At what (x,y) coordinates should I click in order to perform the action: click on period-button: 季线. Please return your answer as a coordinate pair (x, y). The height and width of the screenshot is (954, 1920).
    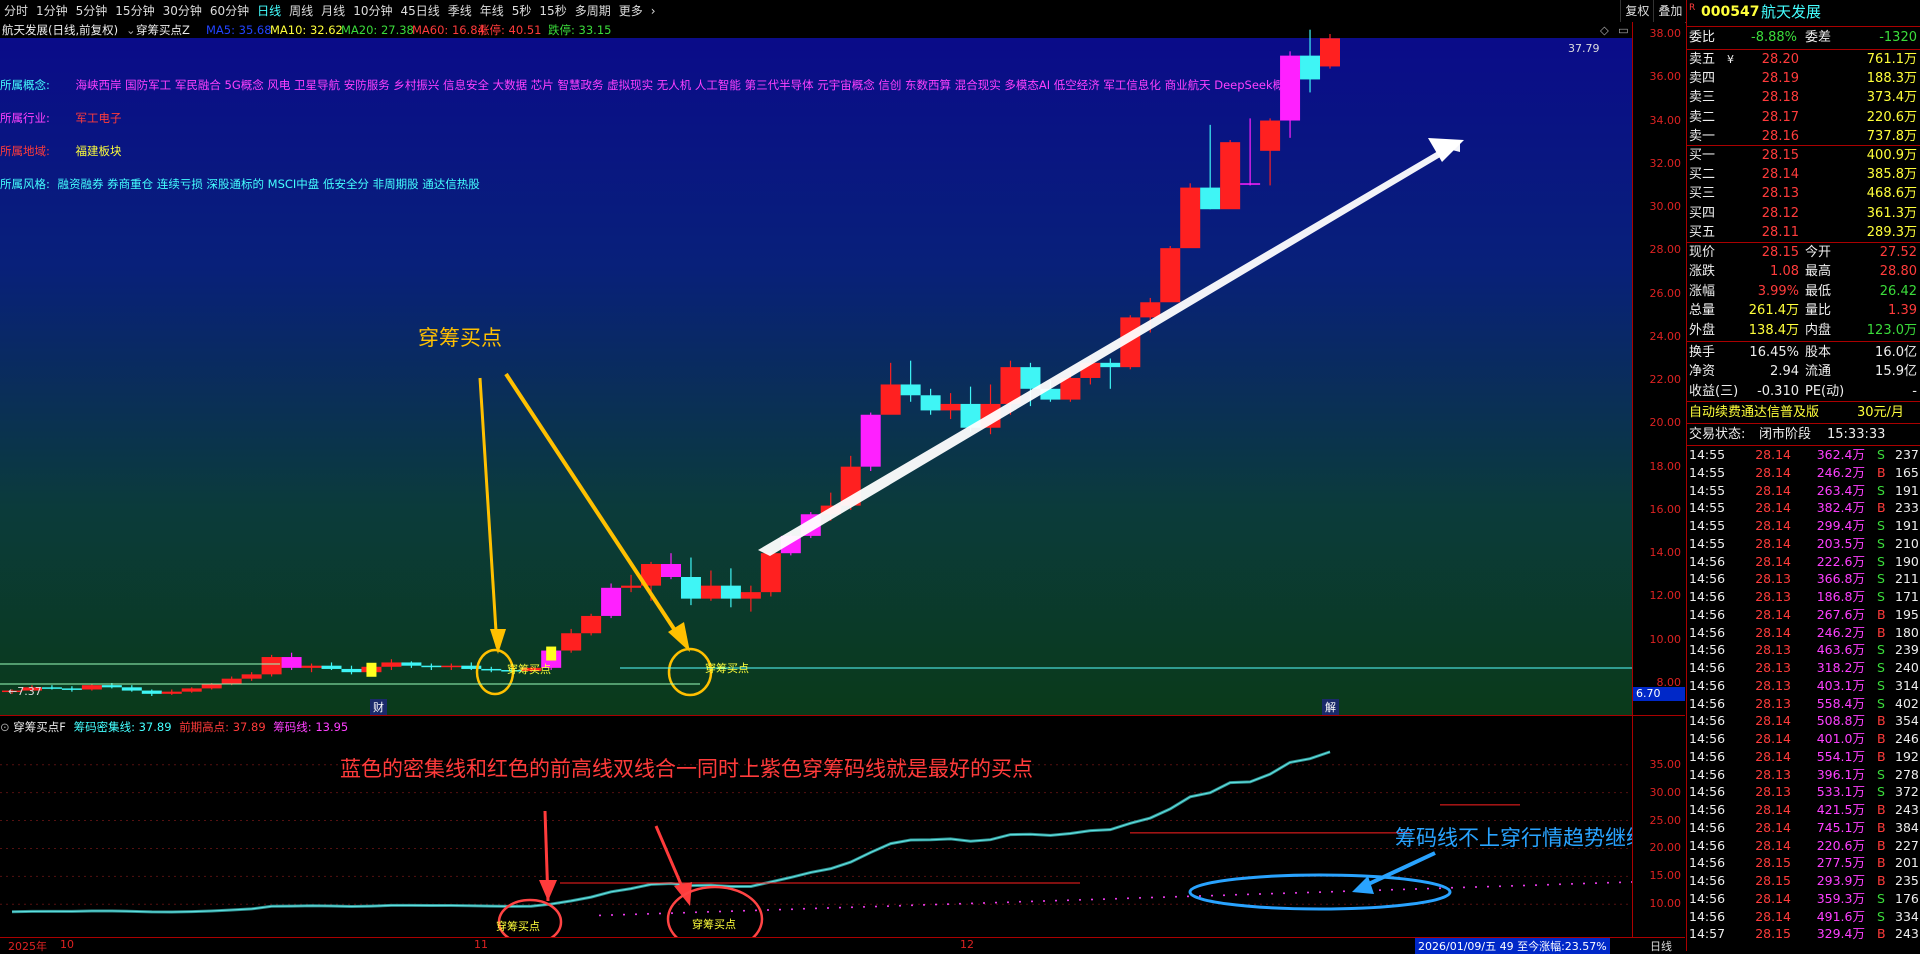
    Looking at the image, I should click on (460, 11).